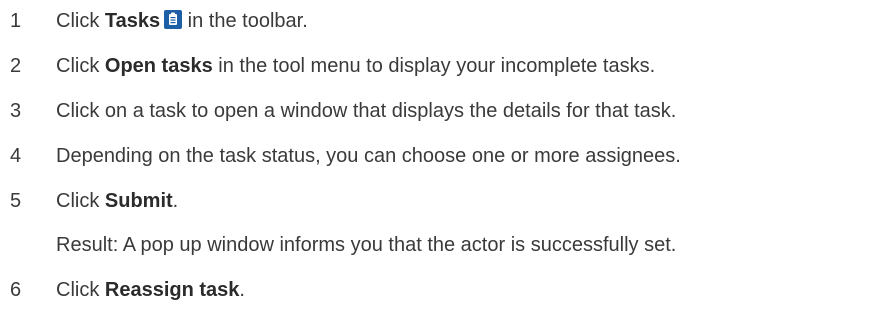 This screenshot has height=329, width=886. I want to click on step-text: Click Submit., so click(117, 201).